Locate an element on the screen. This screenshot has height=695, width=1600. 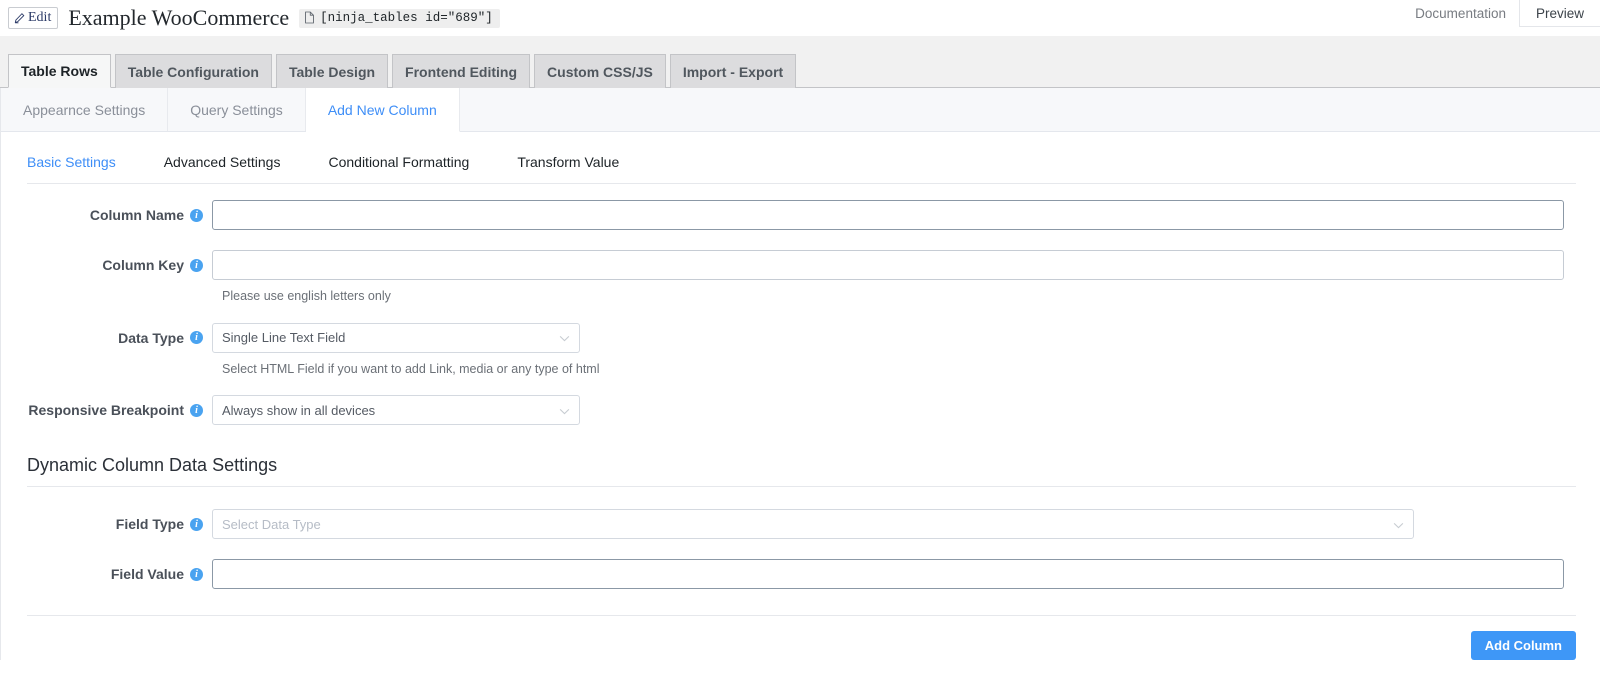
label-column-key: Column Key i is located at coordinates (119, 265).